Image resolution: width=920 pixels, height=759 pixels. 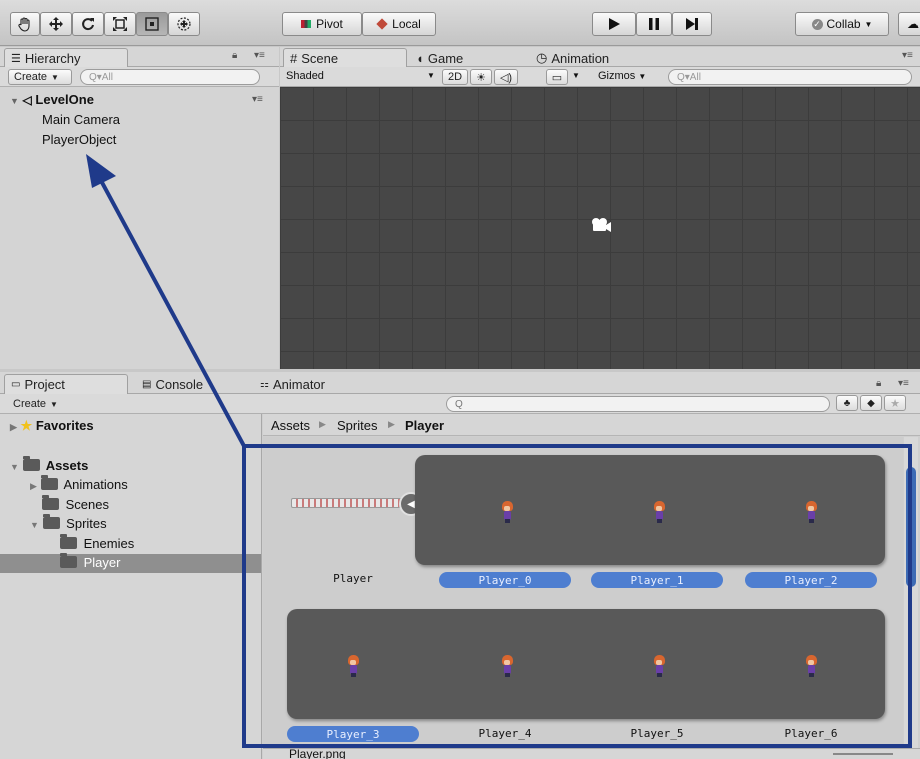 I want to click on gizmos-dropdown: Gizmos ▼, so click(x=622, y=76).